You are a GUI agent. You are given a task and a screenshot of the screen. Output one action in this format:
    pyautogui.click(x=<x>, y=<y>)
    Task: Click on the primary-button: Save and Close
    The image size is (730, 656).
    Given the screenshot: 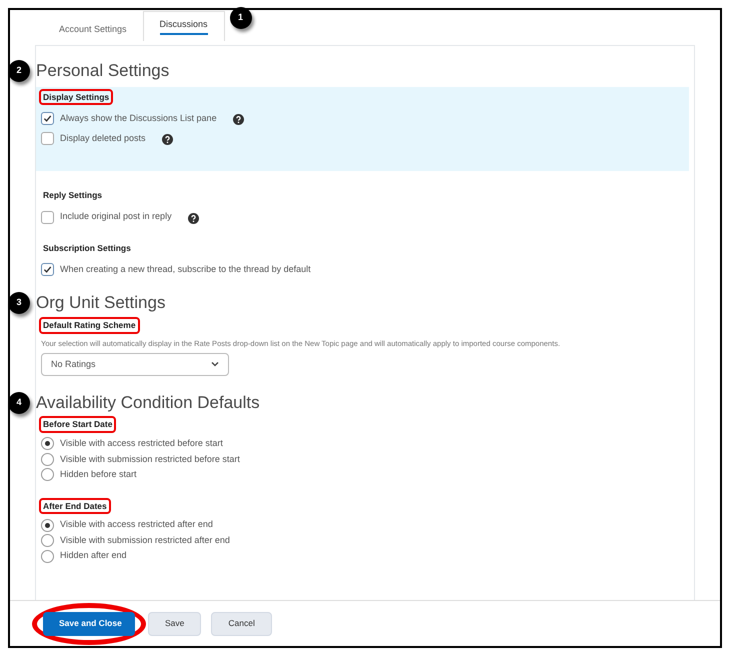 What is the action you would take?
    pyautogui.click(x=89, y=624)
    